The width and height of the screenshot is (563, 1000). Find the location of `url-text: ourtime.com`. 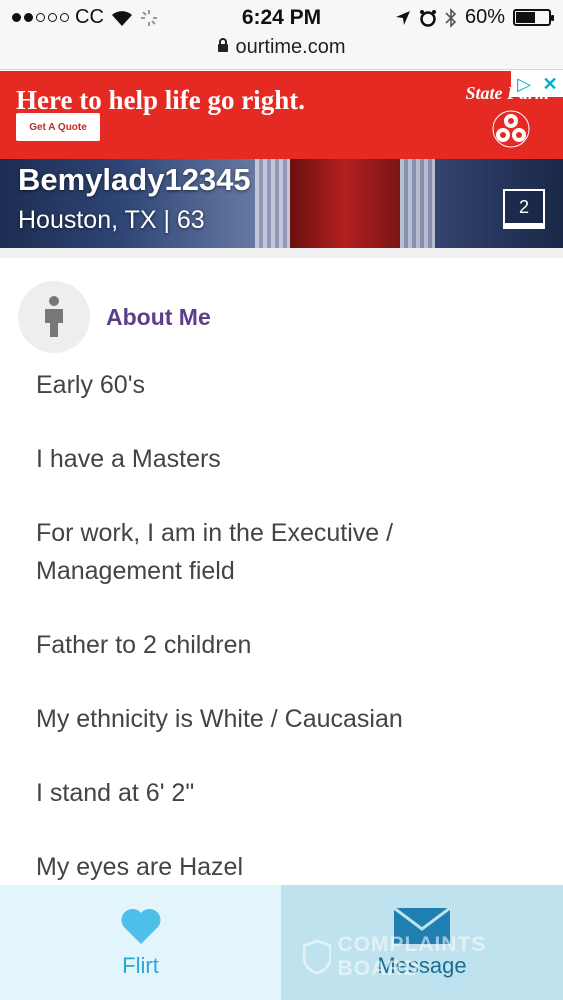

url-text: ourtime.com is located at coordinates (290, 47).